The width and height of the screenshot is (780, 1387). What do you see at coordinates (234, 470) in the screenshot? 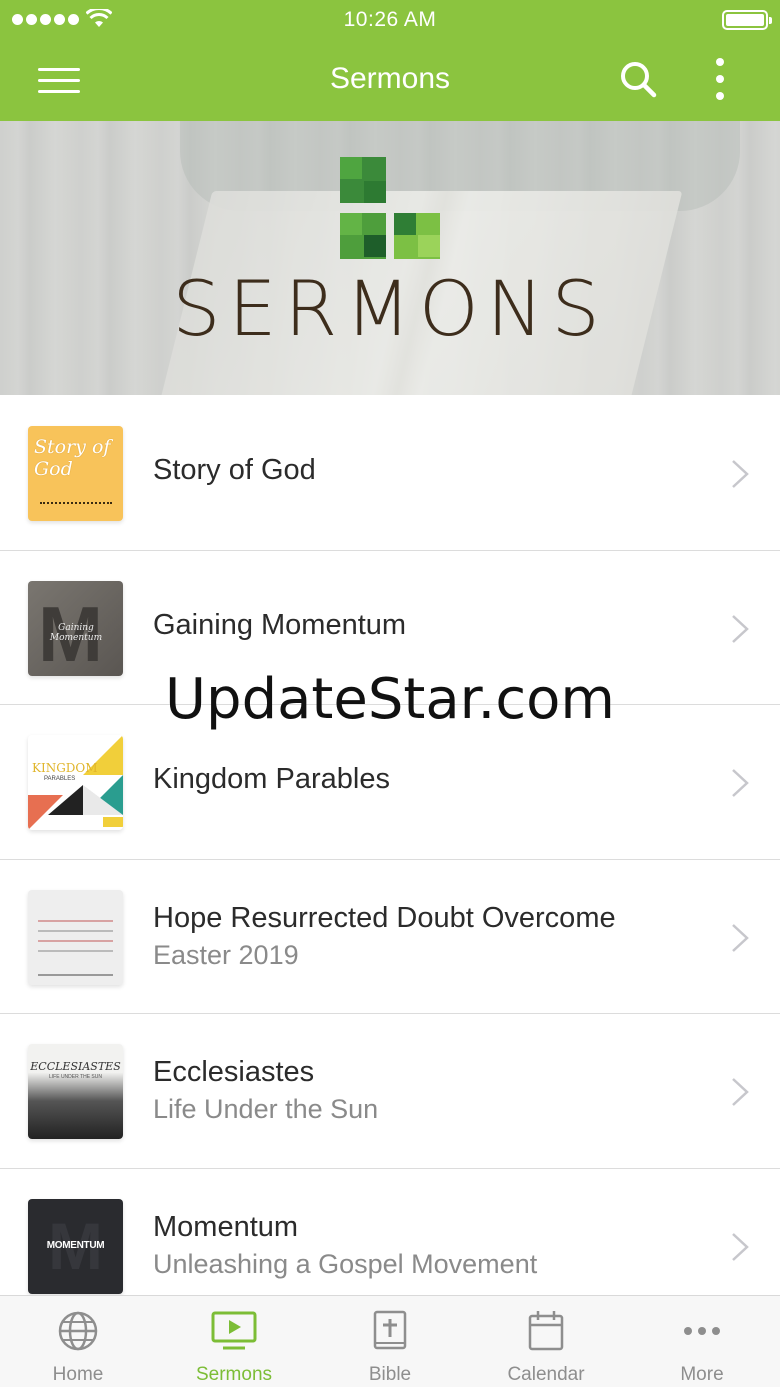
I see `sermon-title: Story of God` at bounding box center [234, 470].